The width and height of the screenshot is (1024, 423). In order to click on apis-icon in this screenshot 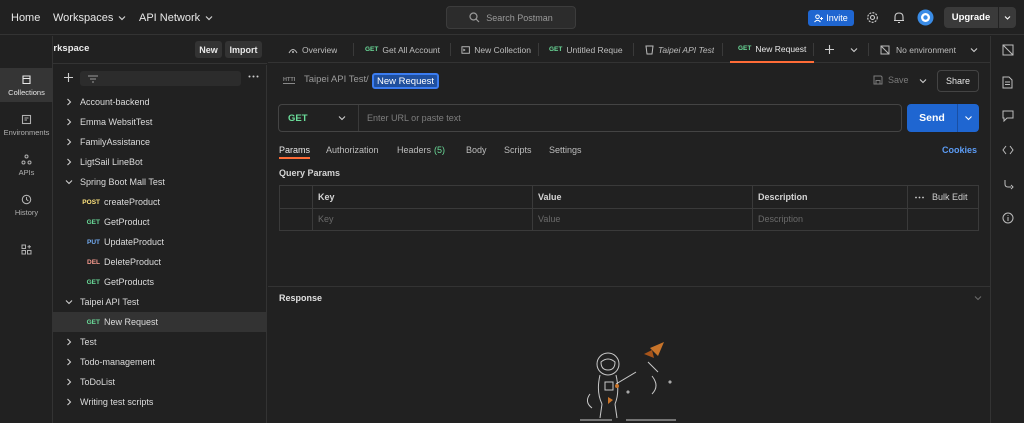, I will do `click(26, 159)`.